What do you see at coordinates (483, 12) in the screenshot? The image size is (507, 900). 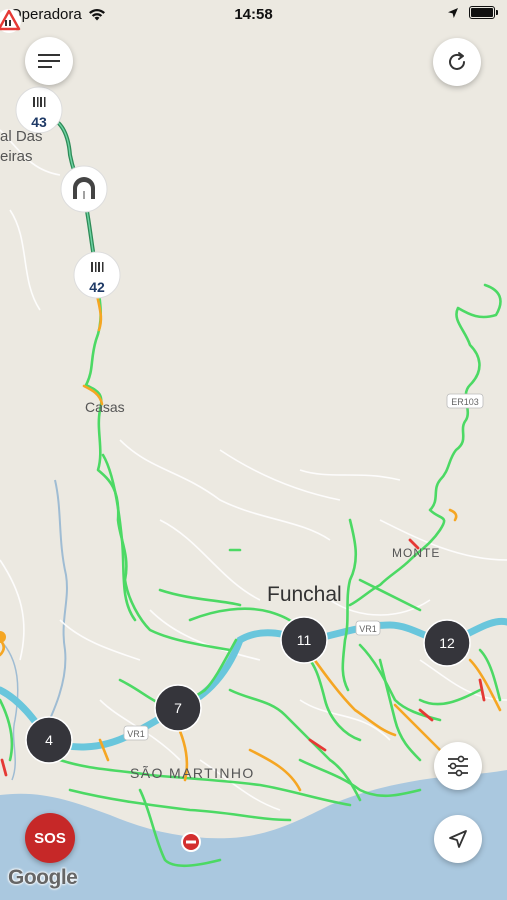 I see `battery-icon` at bounding box center [483, 12].